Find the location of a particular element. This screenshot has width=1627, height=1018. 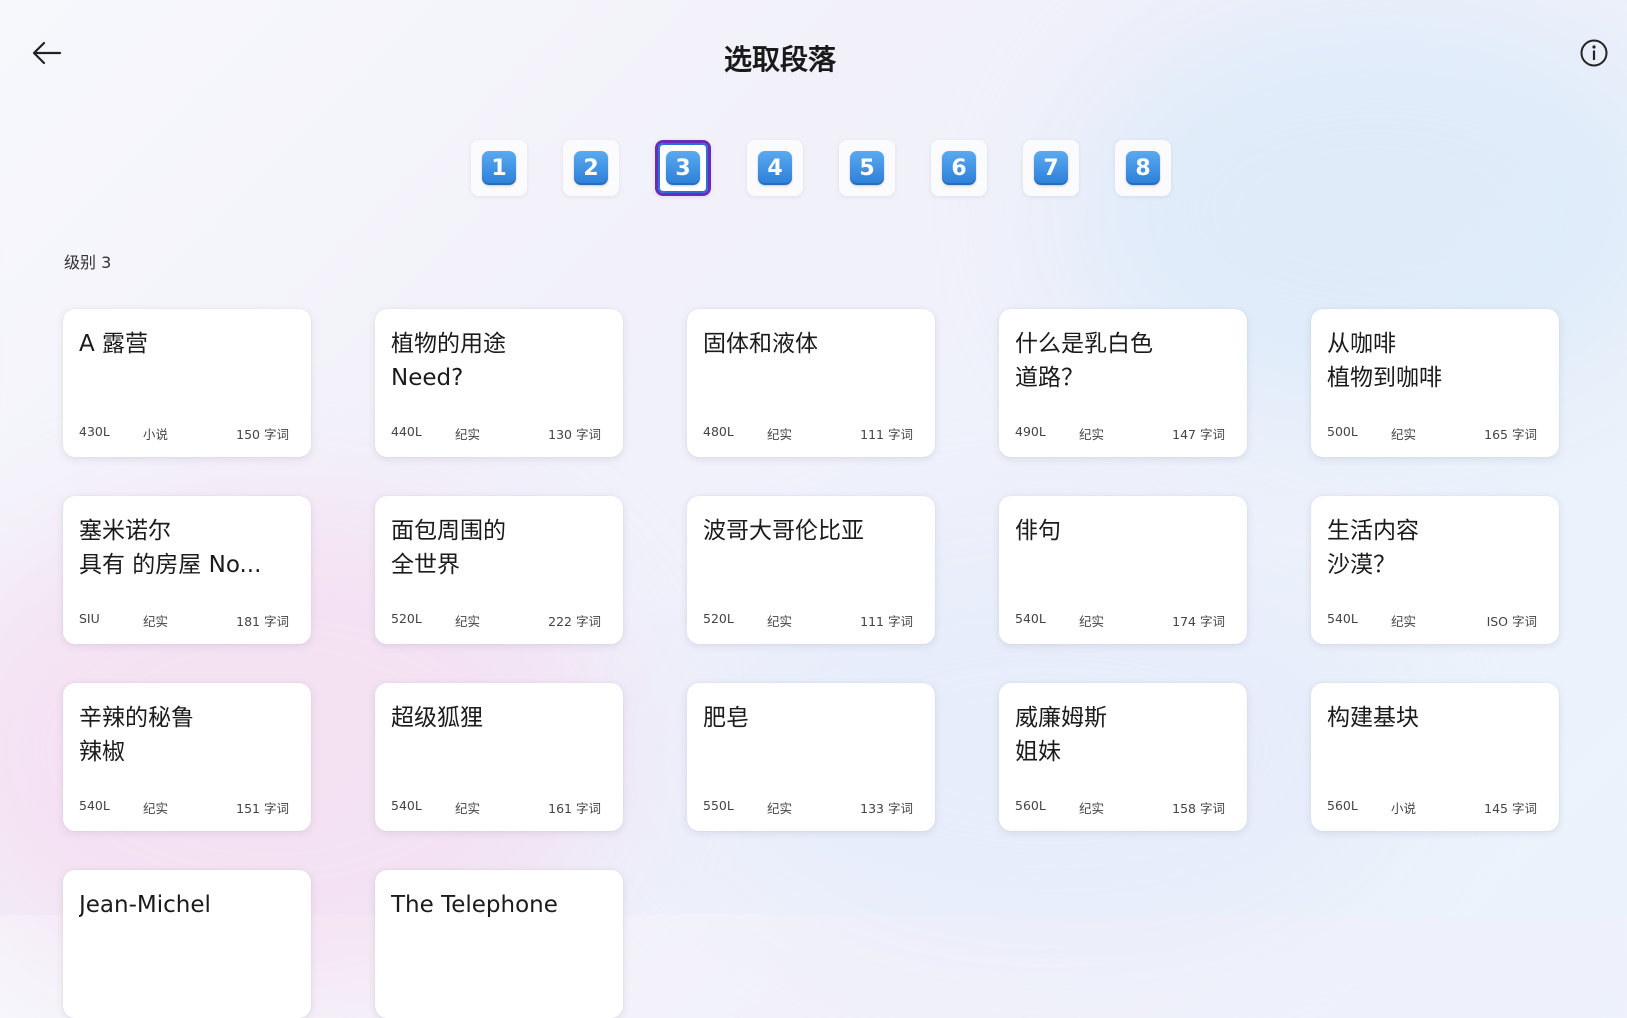

info-circle-icon is located at coordinates (1594, 53).